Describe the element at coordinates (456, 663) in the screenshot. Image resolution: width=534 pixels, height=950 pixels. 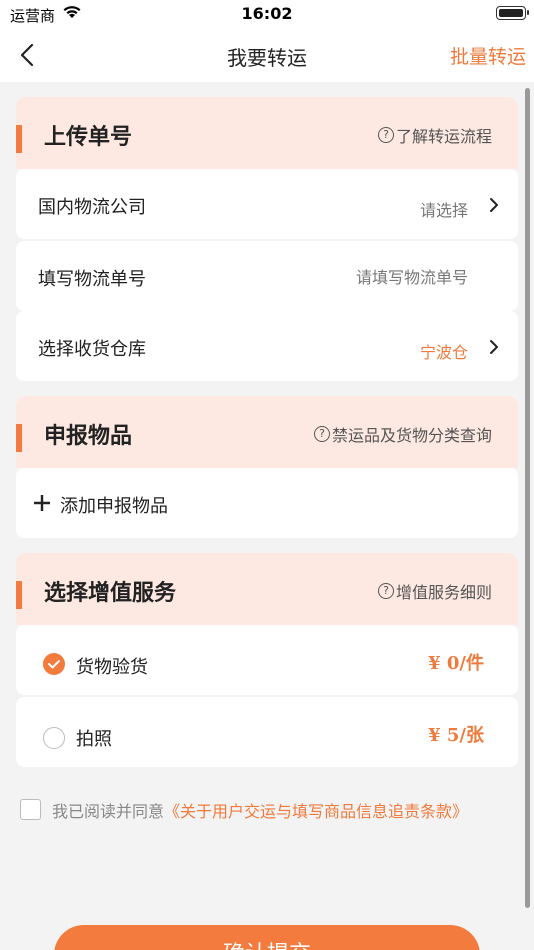
I see `service-price: ¥ 0/件` at that location.